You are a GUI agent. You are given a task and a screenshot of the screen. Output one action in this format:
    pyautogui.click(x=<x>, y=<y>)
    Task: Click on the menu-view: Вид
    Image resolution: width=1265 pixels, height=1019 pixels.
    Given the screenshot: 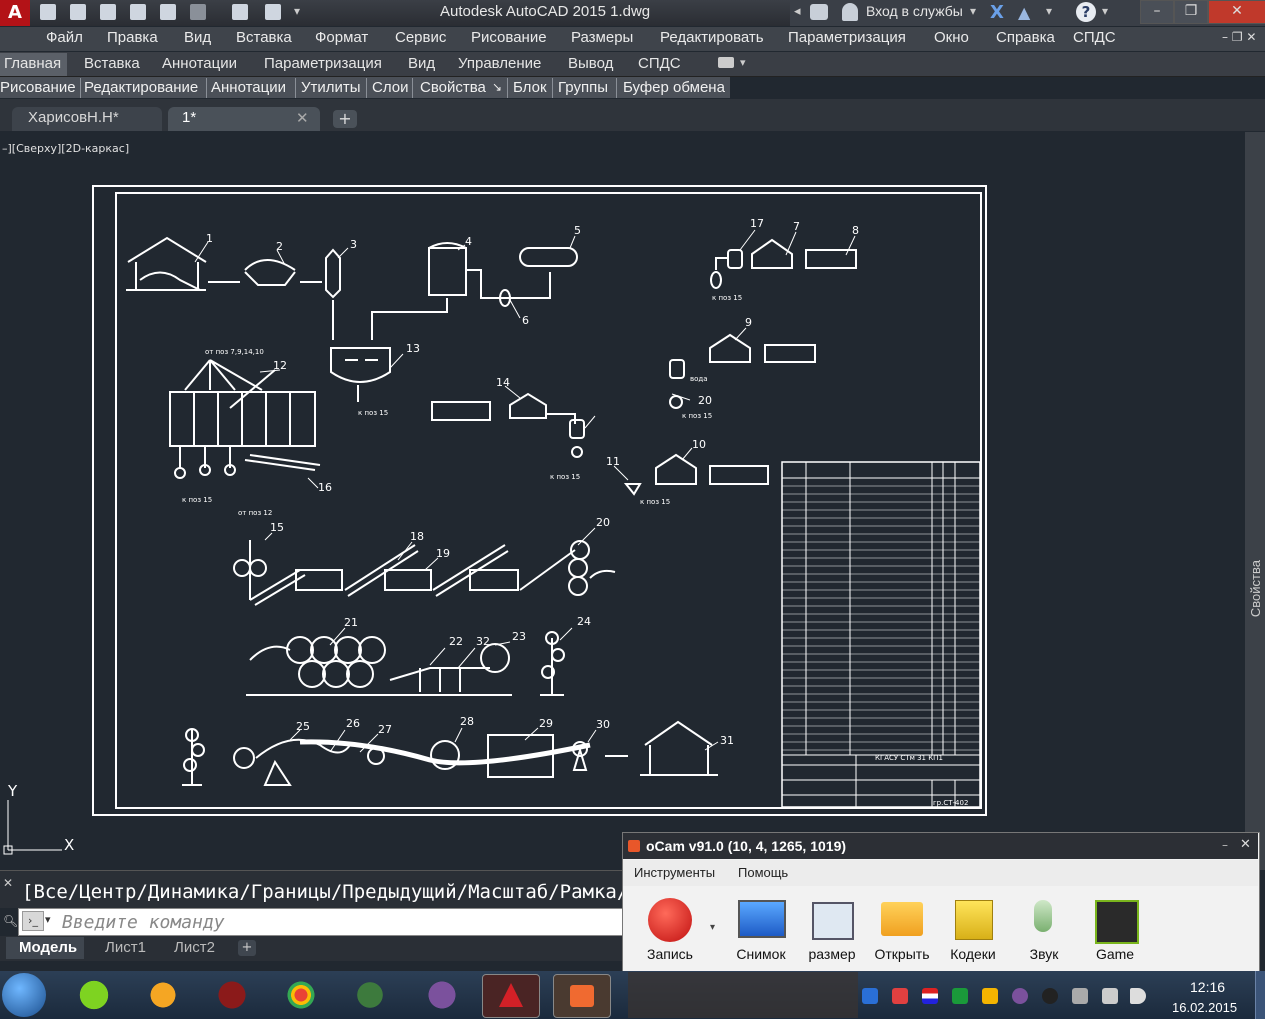 What is the action you would take?
    pyautogui.click(x=197, y=37)
    